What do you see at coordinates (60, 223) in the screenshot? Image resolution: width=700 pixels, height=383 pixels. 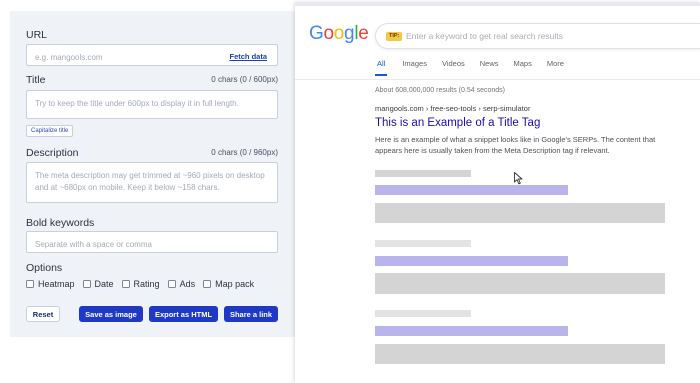 I see `bold-keywords-label: Bold keywords` at bounding box center [60, 223].